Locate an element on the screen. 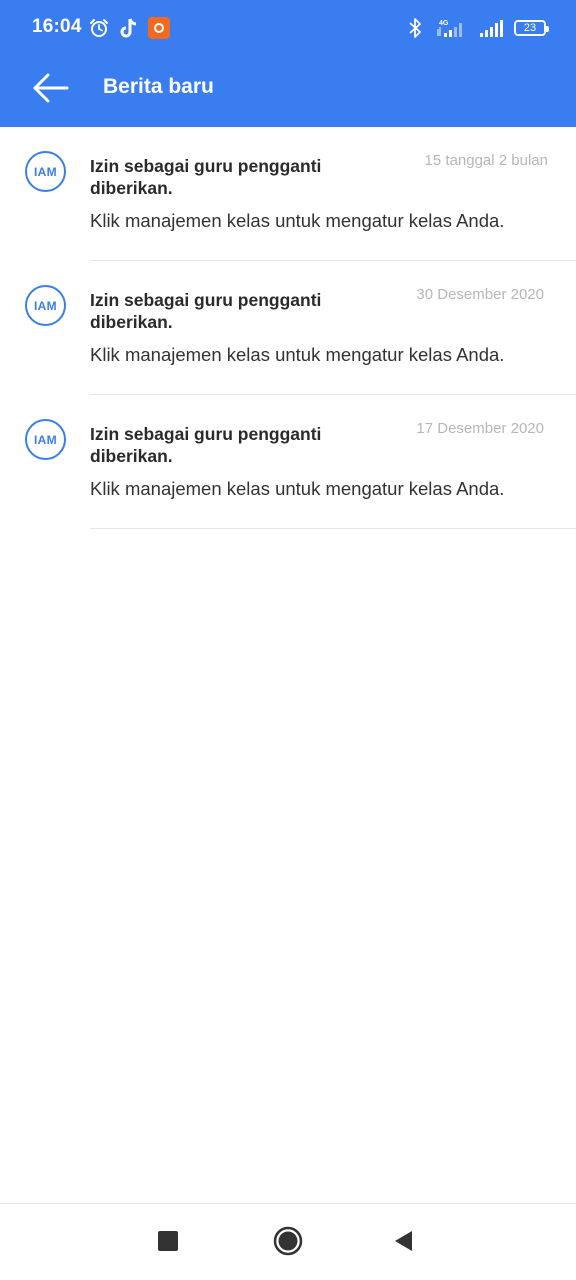 This screenshot has width=576, height=1280. screen-recorder-icon is located at coordinates (159, 28).